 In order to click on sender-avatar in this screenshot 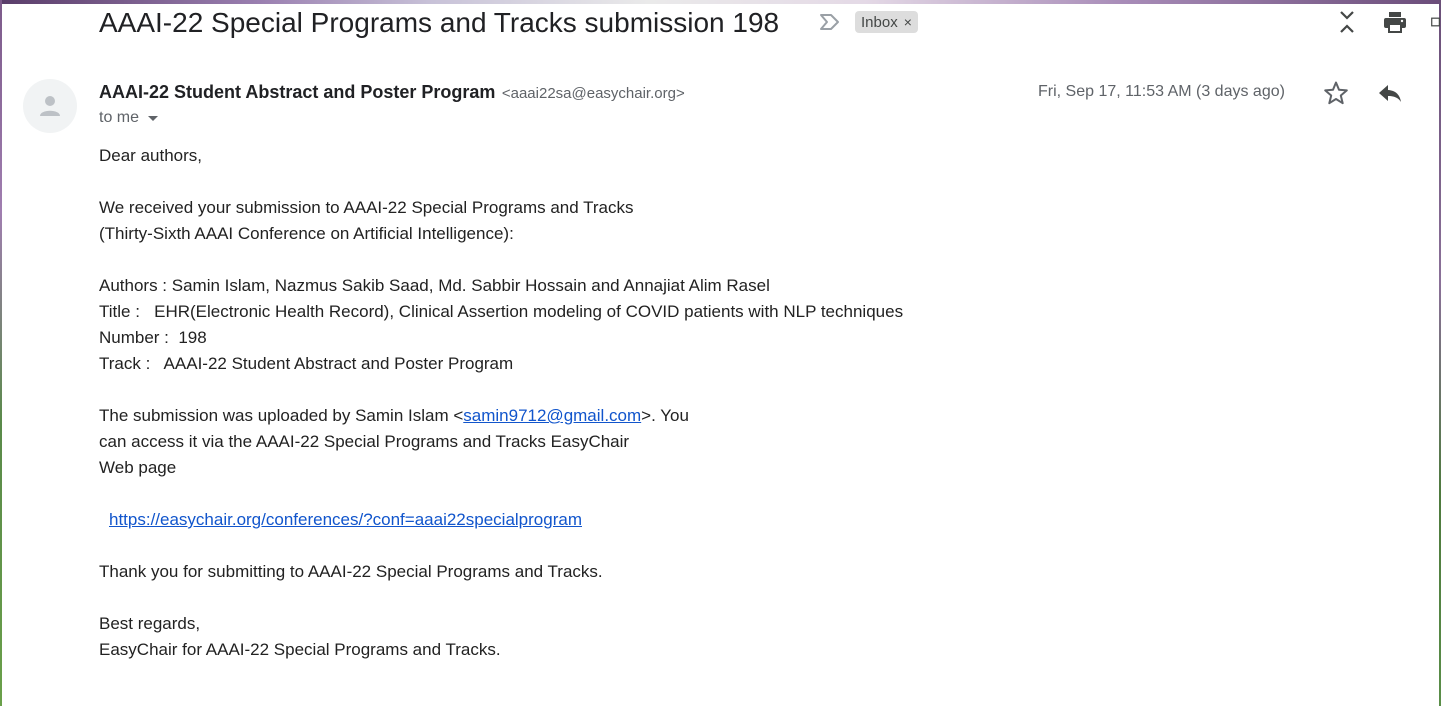, I will do `click(50, 106)`.